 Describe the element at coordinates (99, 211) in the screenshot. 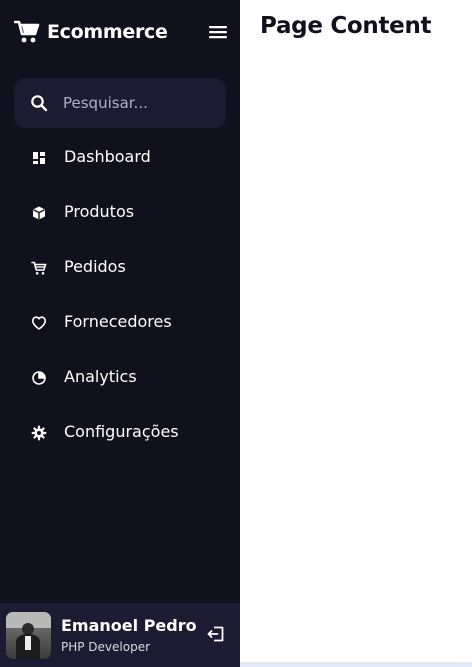

I see `sidebar-item-label: Produtos` at that location.